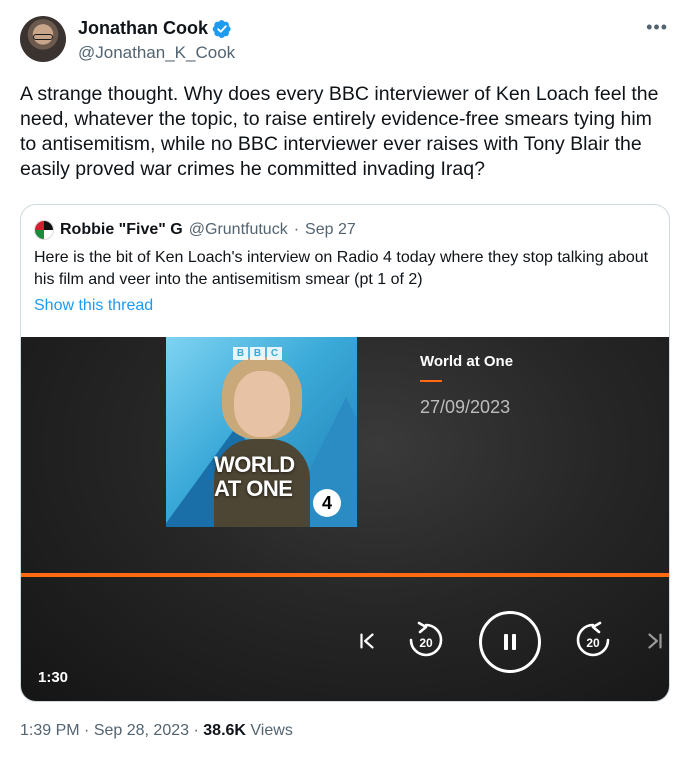 The image size is (687, 761). I want to click on quoted-tweet-header: Robbie "Five" G @Gruntfutuck · Sep 27, so click(195, 230).